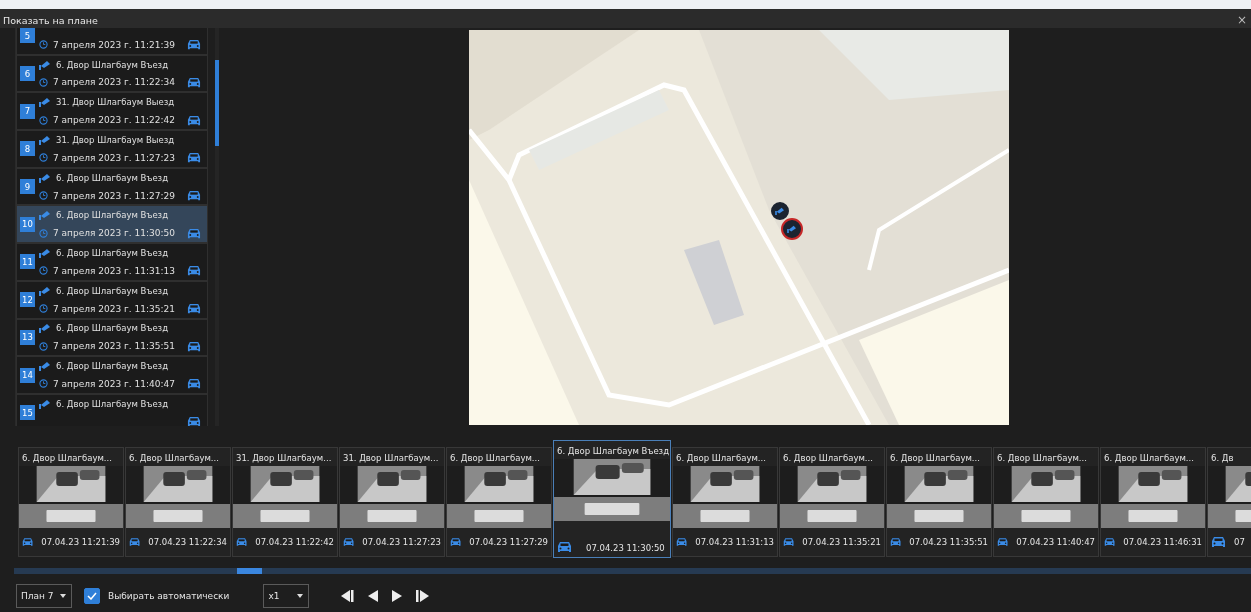 This screenshot has height=612, width=1251. Describe the element at coordinates (112, 409) in the screenshot. I see `event-item: 15 6. Двор Шлагбаум Въезд` at that location.